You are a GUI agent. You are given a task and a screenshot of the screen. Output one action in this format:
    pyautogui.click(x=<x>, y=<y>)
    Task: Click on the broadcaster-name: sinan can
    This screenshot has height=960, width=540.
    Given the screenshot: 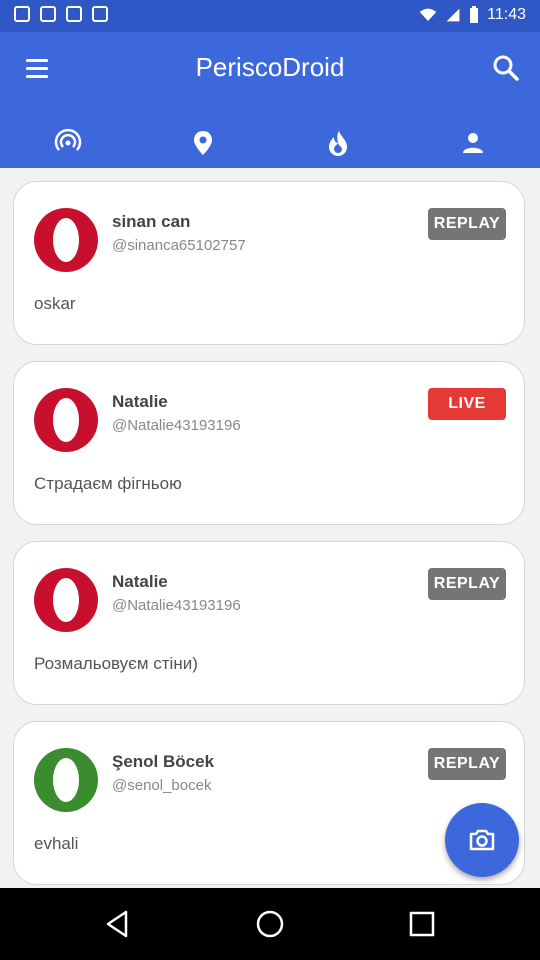 What is the action you would take?
    pyautogui.click(x=151, y=221)
    